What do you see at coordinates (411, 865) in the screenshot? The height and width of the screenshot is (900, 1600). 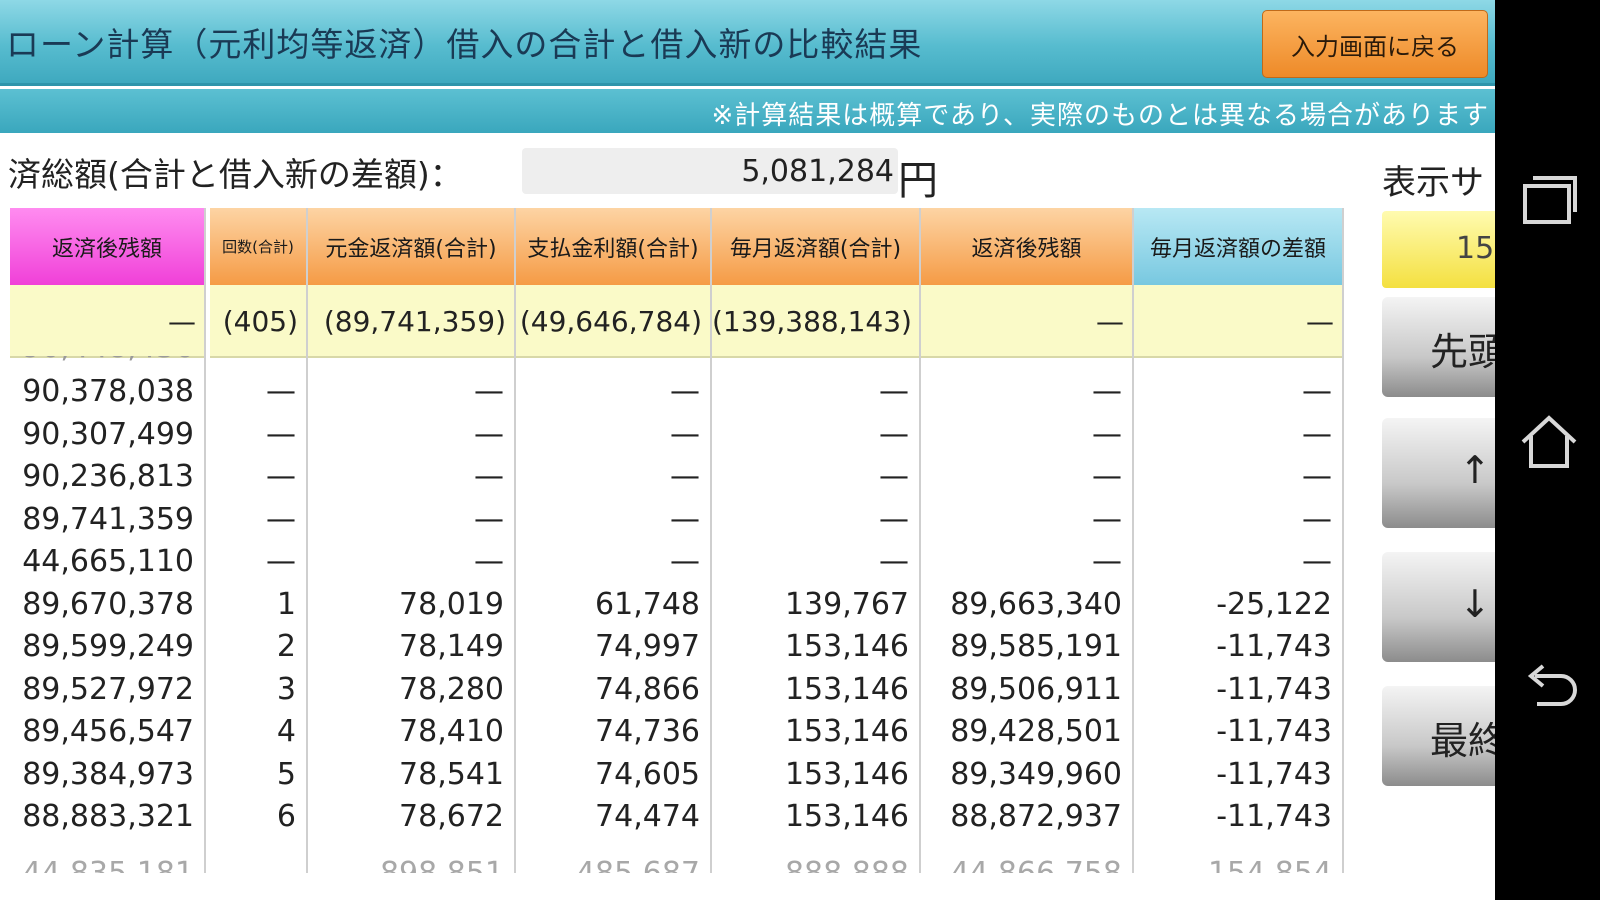 I see `partial-row-bottom: 898,851` at bounding box center [411, 865].